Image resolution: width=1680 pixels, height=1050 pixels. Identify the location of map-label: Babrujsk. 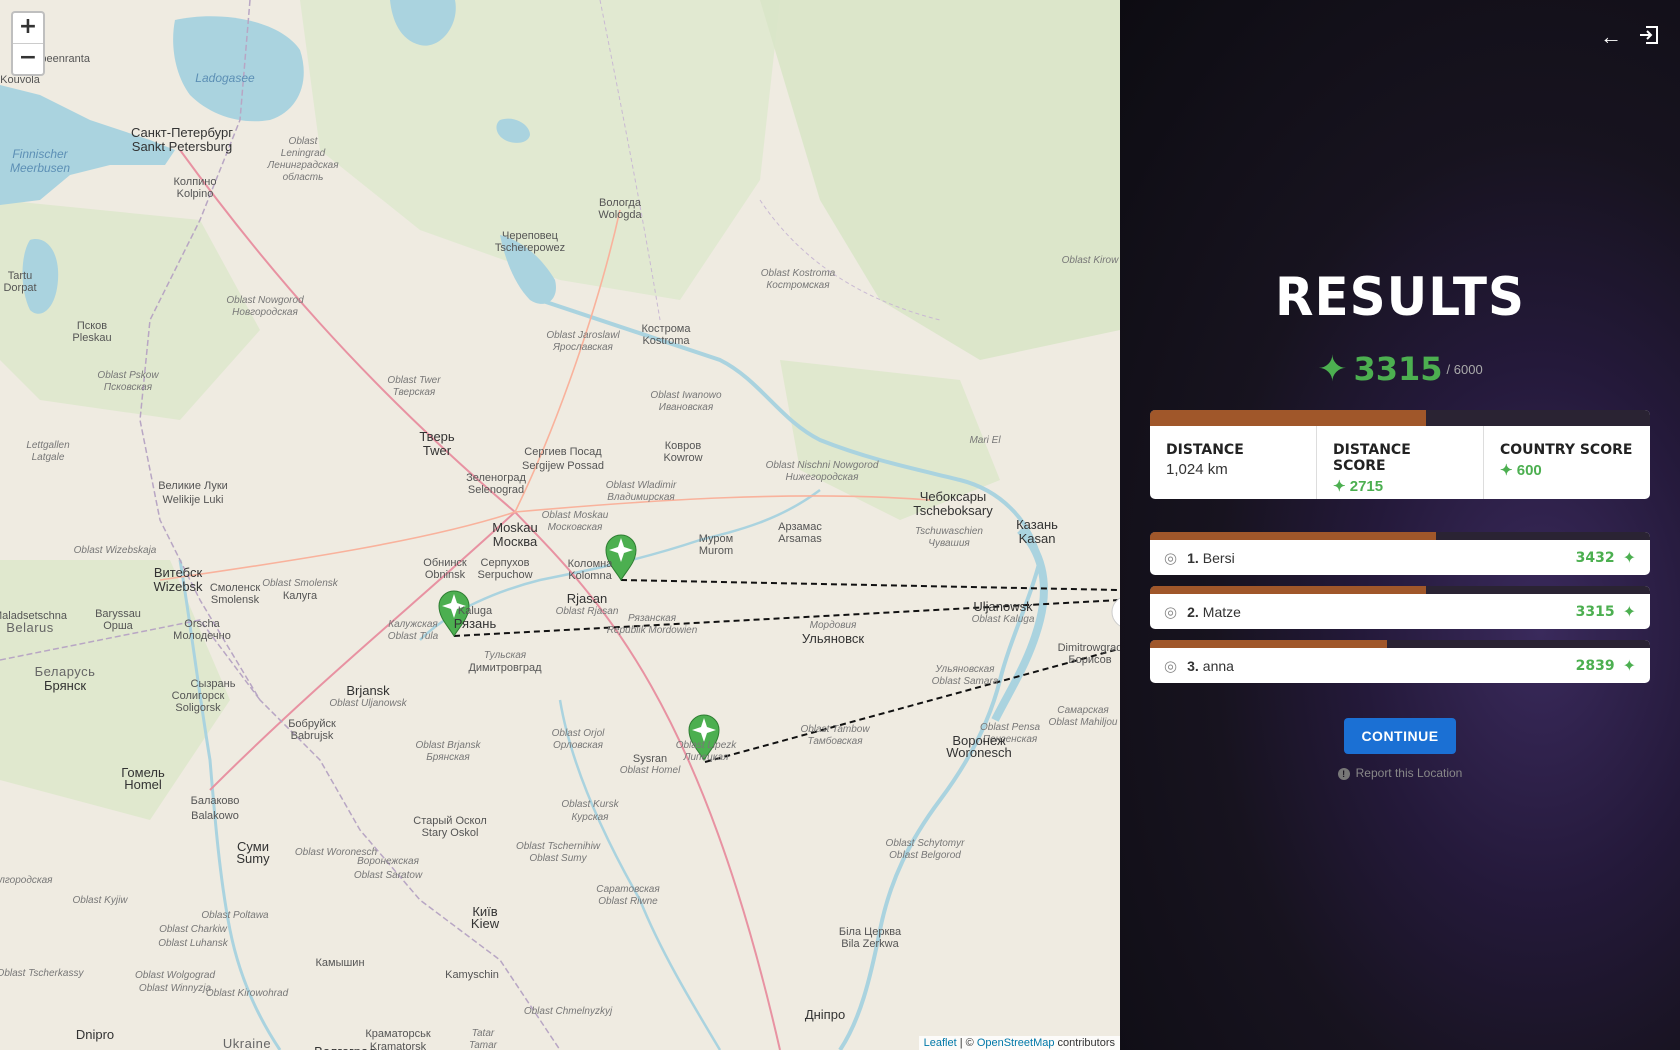
(312, 736).